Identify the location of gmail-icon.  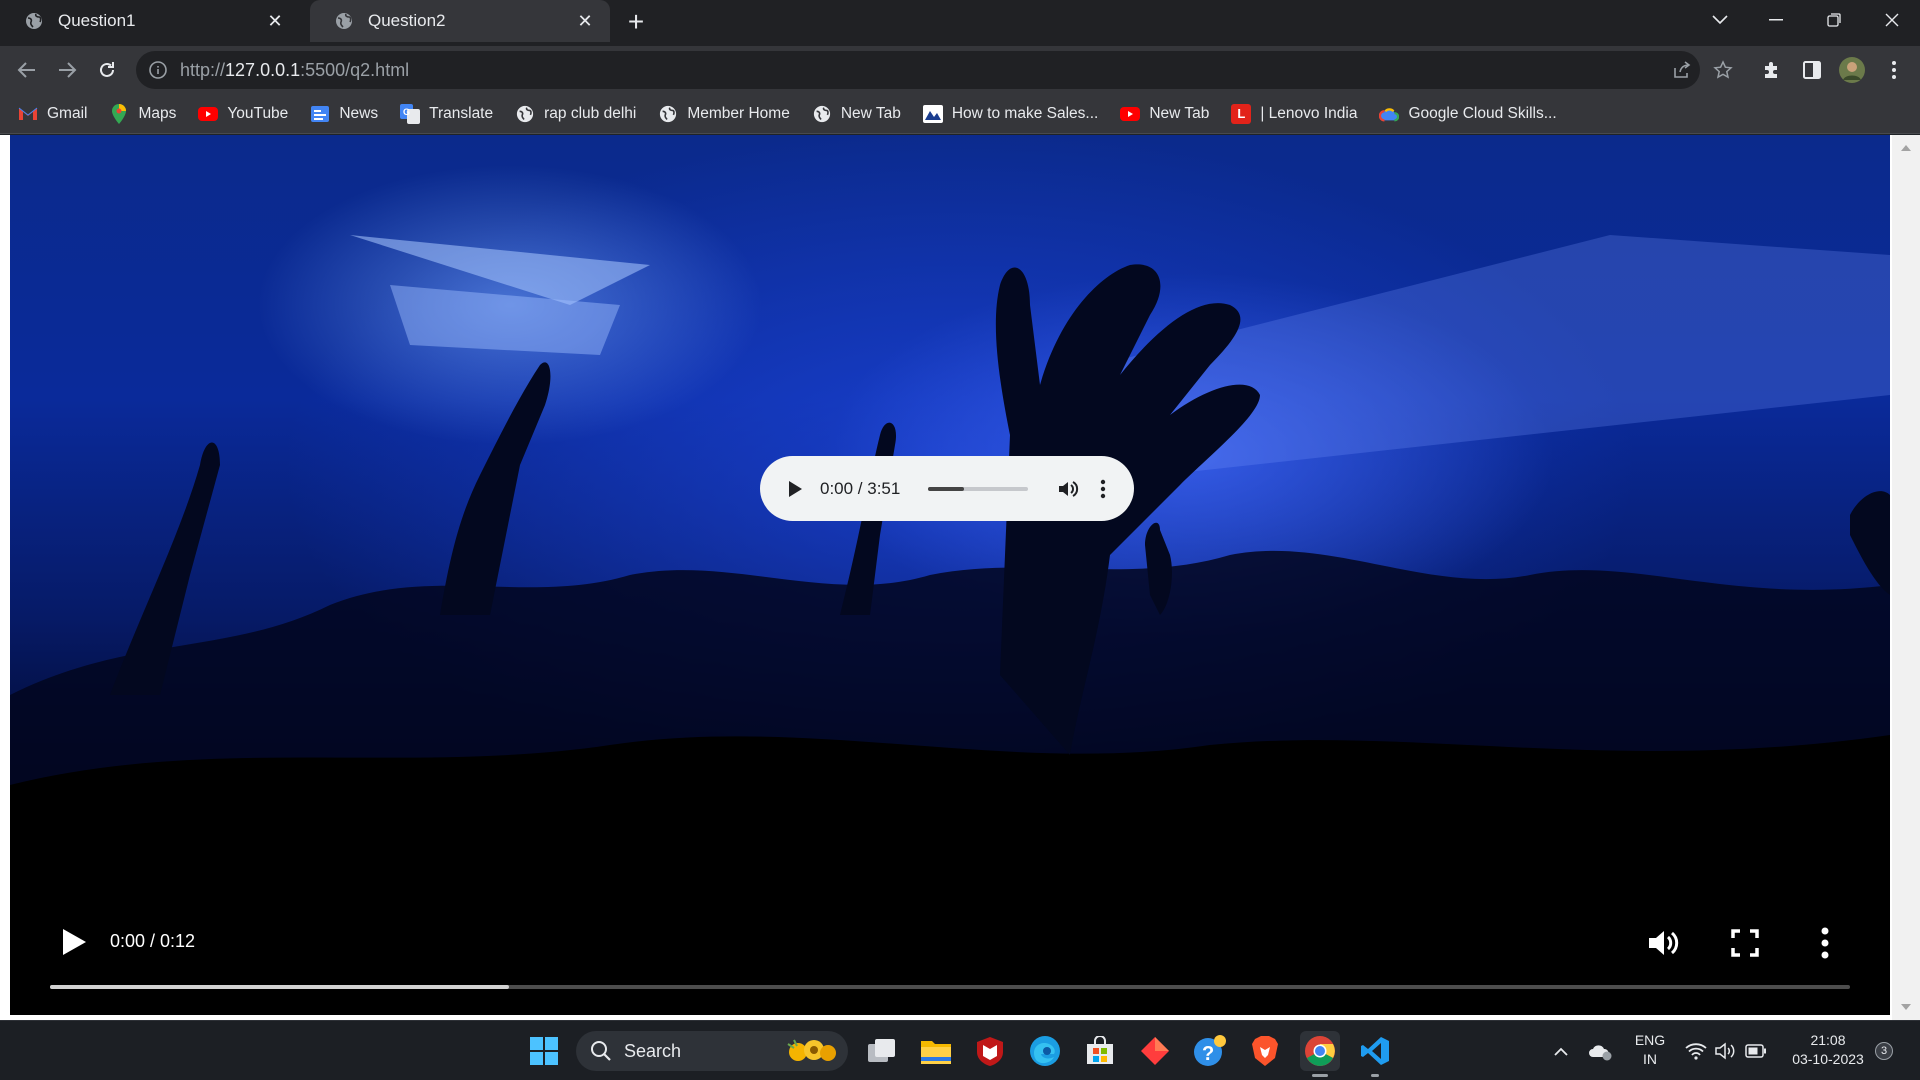
(28, 114).